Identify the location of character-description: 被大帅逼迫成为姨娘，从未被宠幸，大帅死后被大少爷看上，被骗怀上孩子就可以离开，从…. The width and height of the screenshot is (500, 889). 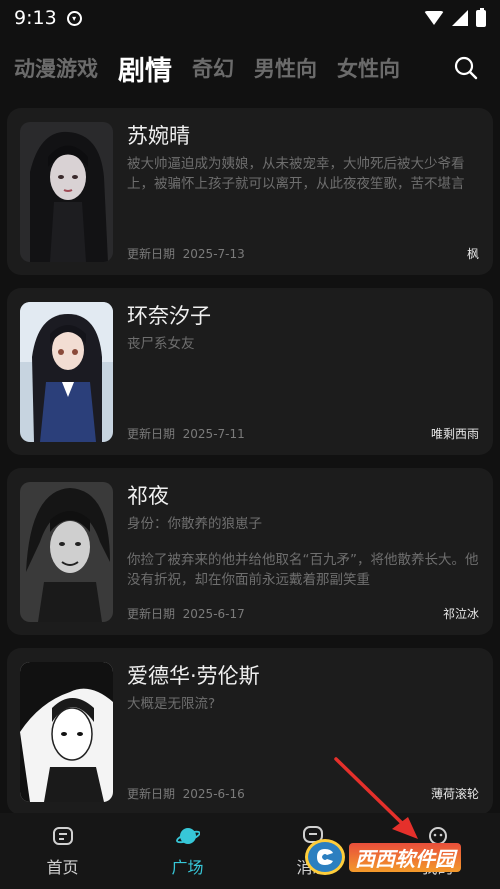
(296, 174).